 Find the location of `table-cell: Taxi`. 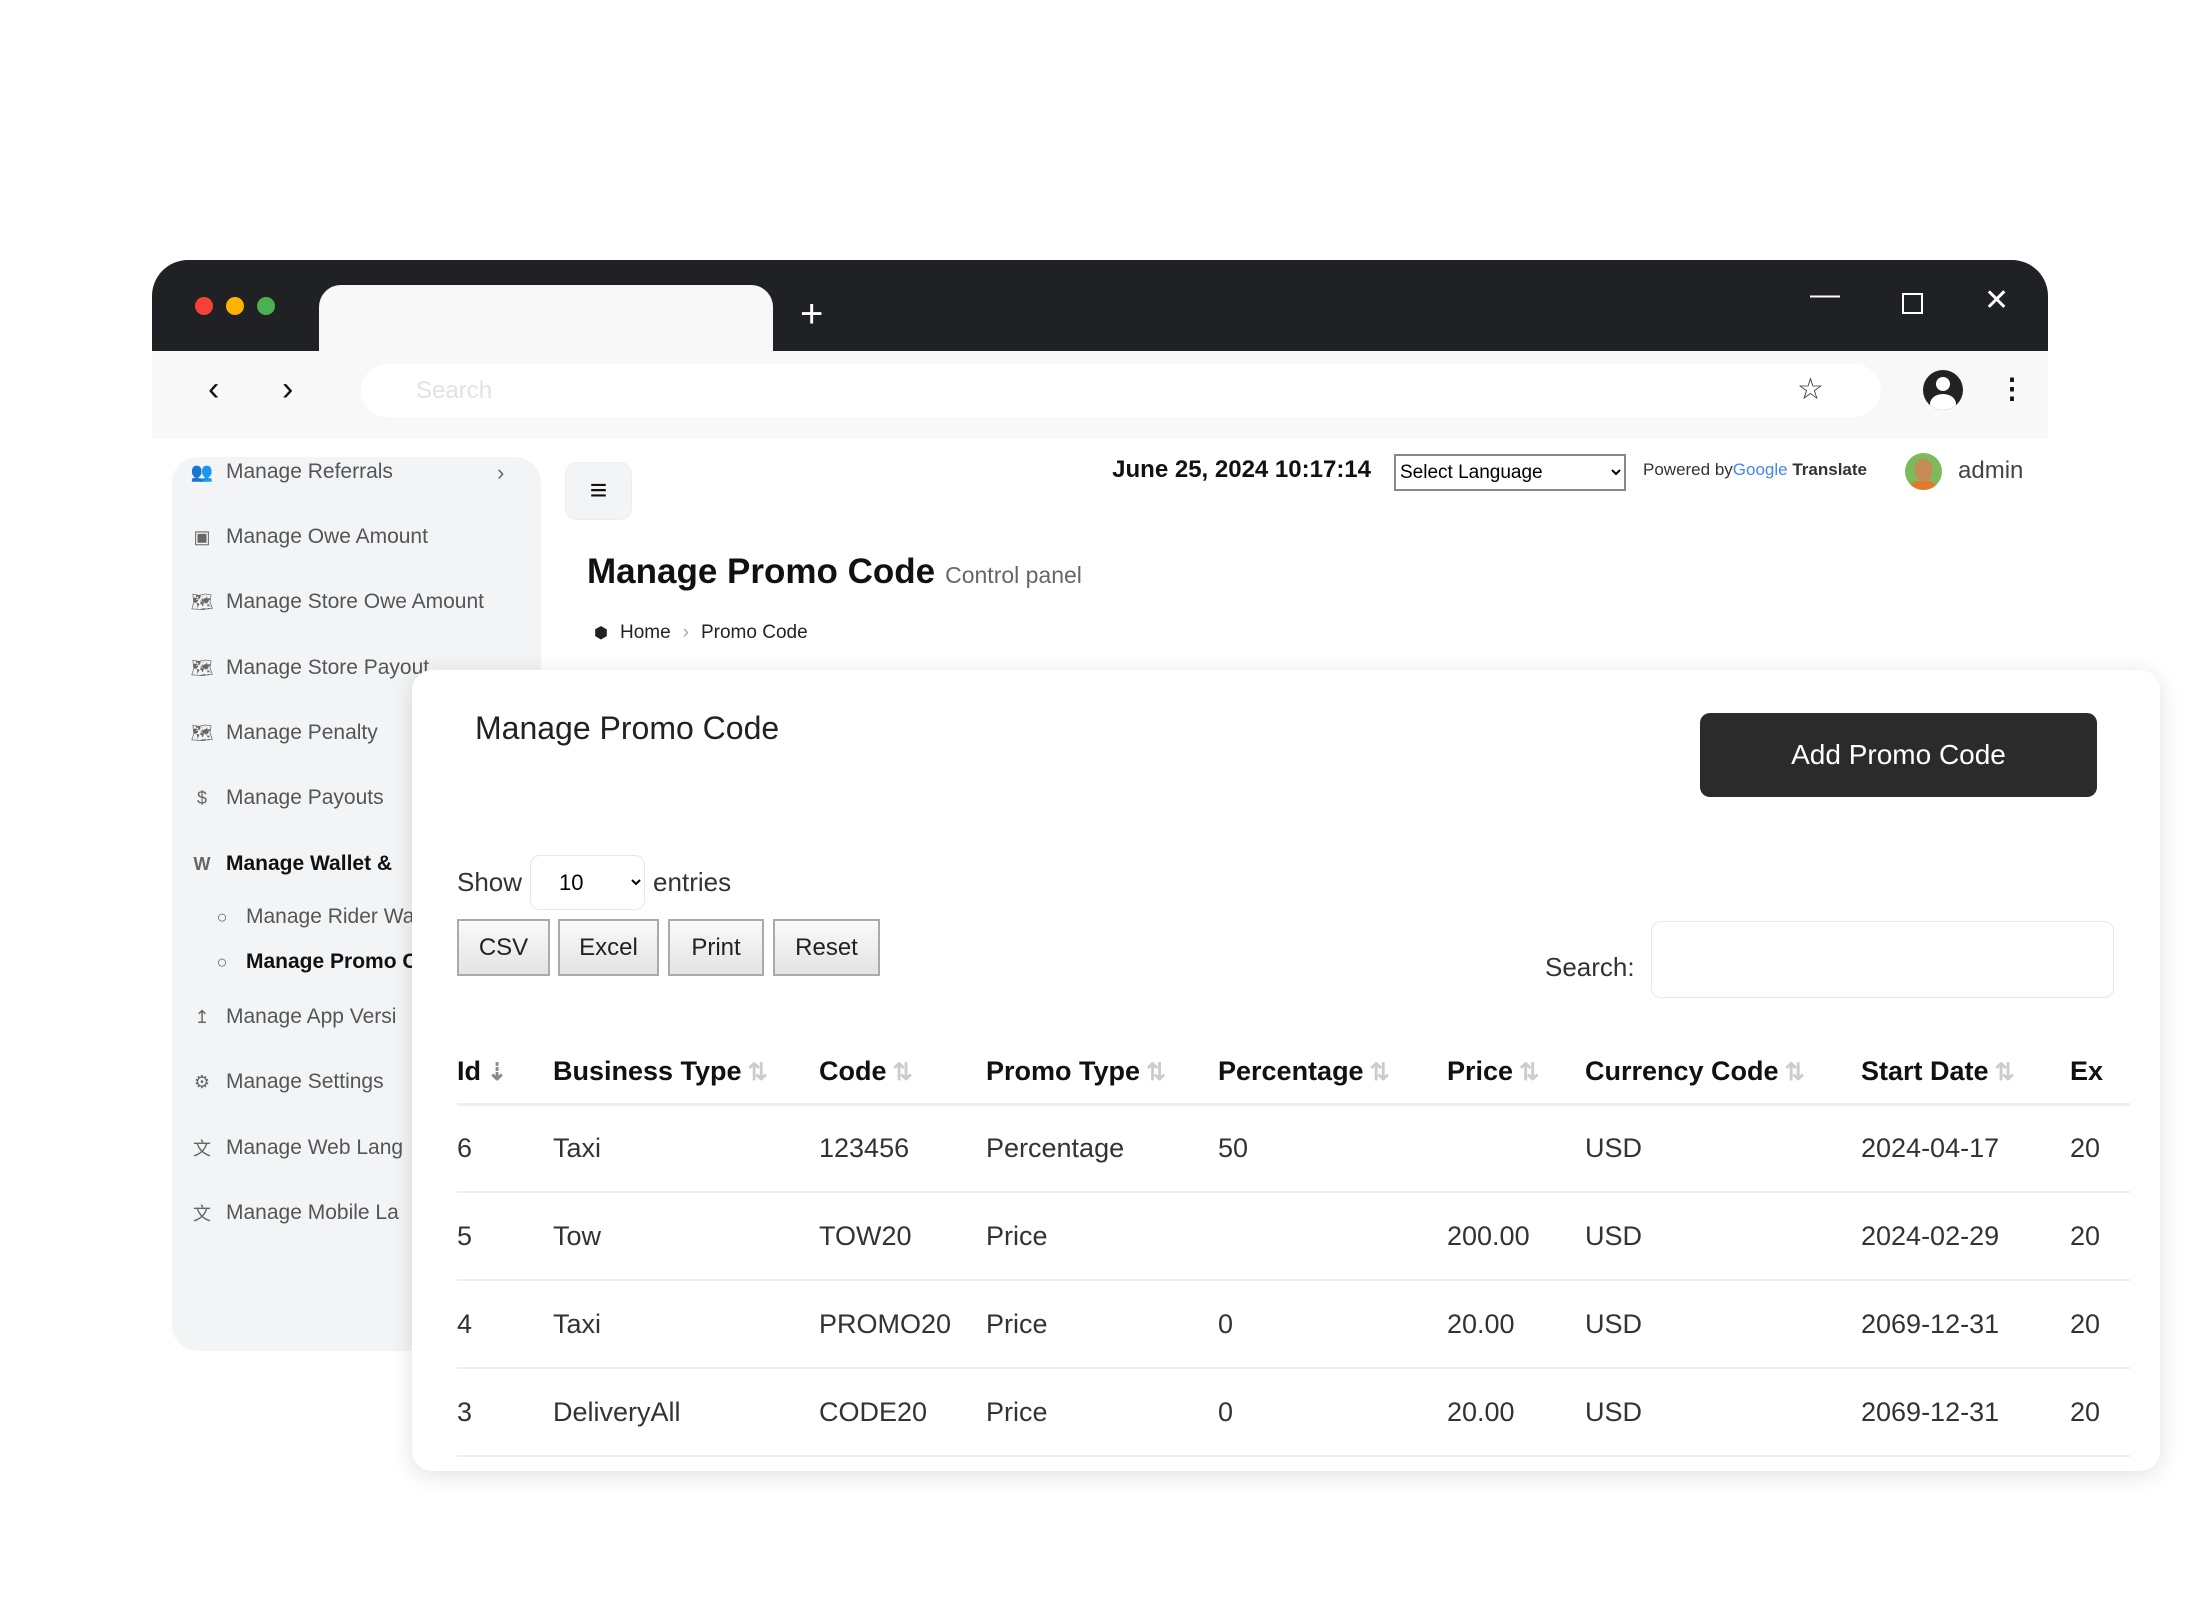

table-cell: Taxi is located at coordinates (686, 1324).